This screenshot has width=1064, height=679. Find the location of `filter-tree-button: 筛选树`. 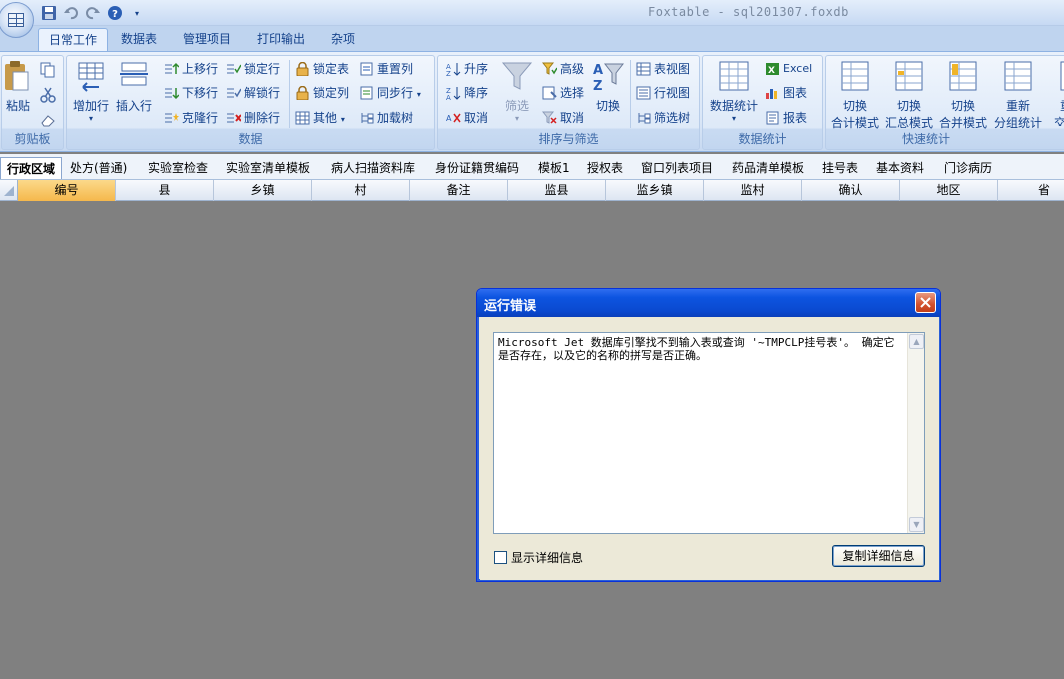

filter-tree-button: 筛选树 is located at coordinates (662, 118).